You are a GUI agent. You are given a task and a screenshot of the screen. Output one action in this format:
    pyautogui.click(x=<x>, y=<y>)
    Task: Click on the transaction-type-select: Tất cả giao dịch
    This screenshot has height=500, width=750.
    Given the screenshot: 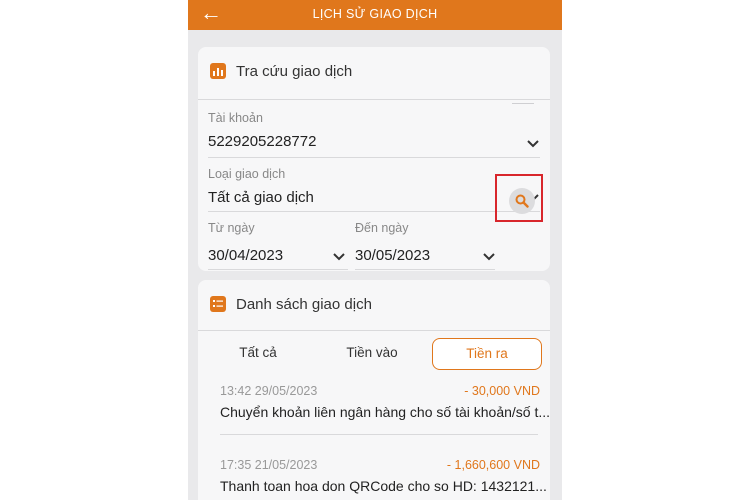 What is the action you would take?
    pyautogui.click(x=261, y=197)
    